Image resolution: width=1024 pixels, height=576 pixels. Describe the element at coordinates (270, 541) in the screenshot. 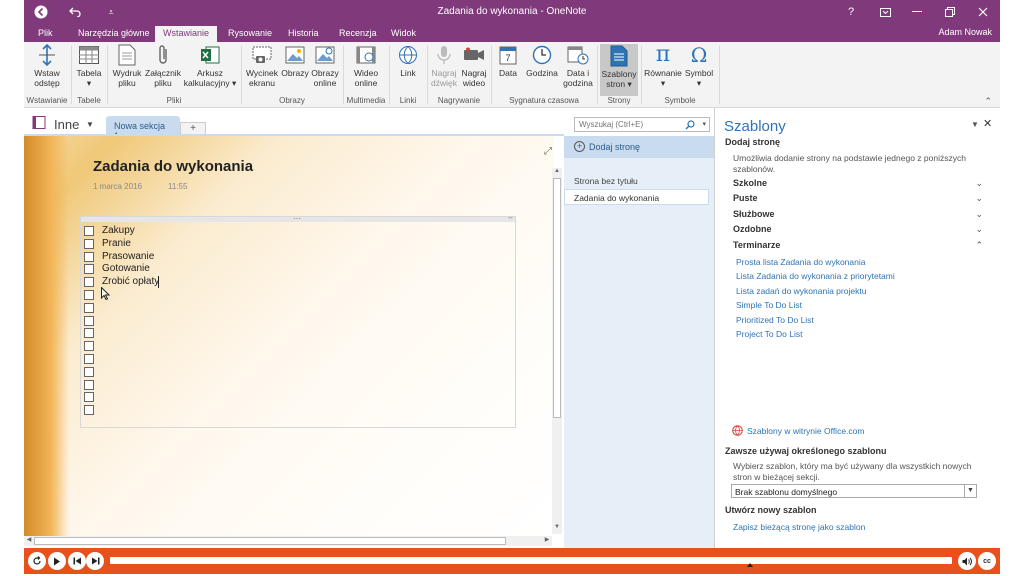

I see `horizontal-scroll-thumb` at that location.